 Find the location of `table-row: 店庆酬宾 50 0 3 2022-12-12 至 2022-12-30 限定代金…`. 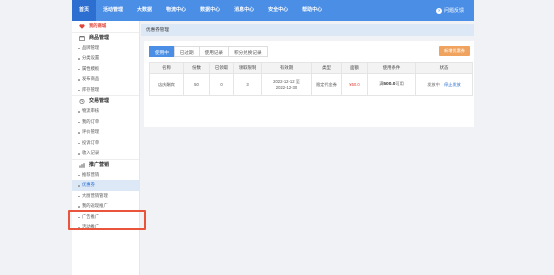

table-row: 店庆酬宾 50 0 3 2022-12-12 至 2022-12-30 限定代金… is located at coordinates (311, 84).